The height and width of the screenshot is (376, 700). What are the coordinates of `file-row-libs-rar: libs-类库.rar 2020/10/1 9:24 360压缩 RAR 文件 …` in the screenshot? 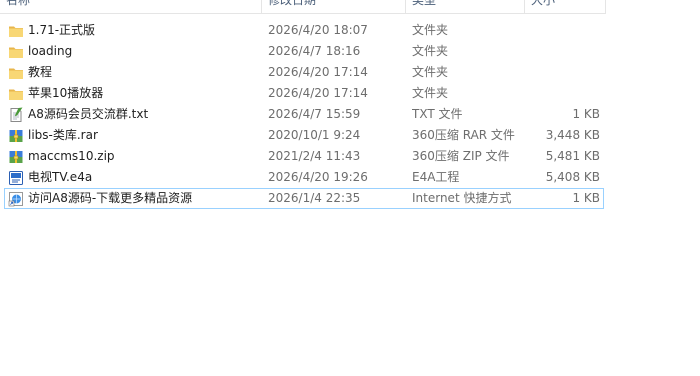 It's located at (304, 135).